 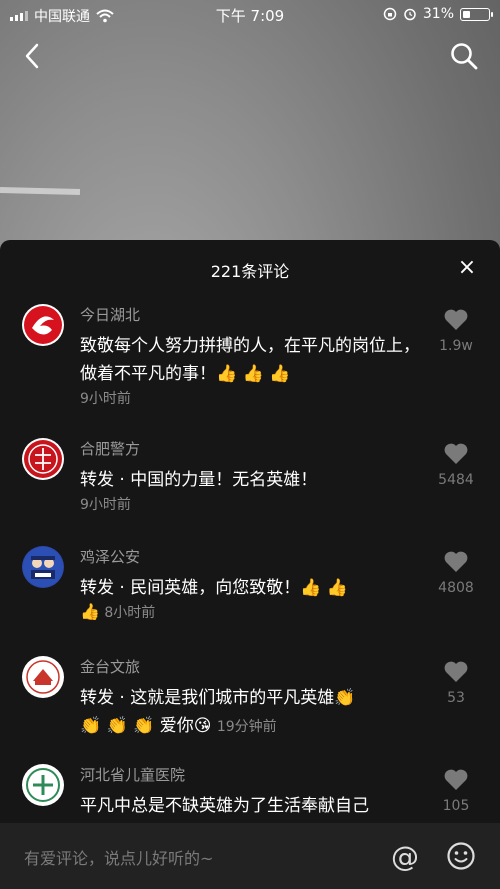 What do you see at coordinates (456, 573) in the screenshot?
I see `like-button: 4808` at bounding box center [456, 573].